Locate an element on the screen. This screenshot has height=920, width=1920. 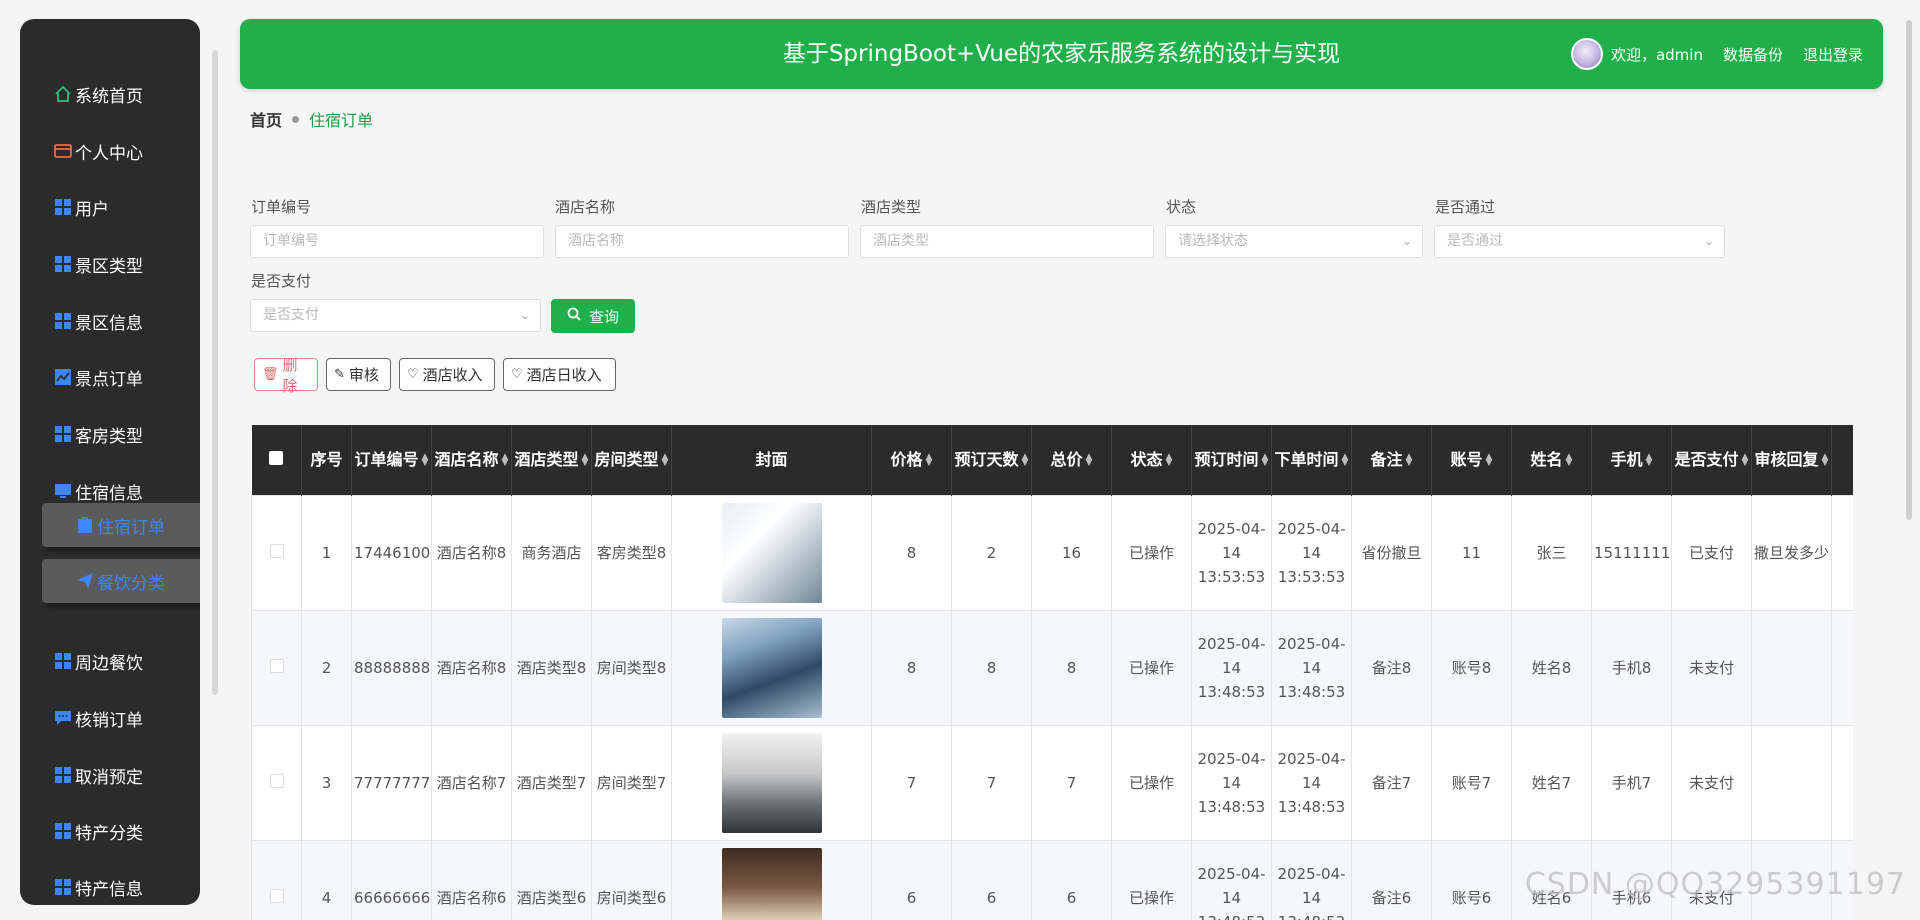
avatar is located at coordinates (1586, 54).